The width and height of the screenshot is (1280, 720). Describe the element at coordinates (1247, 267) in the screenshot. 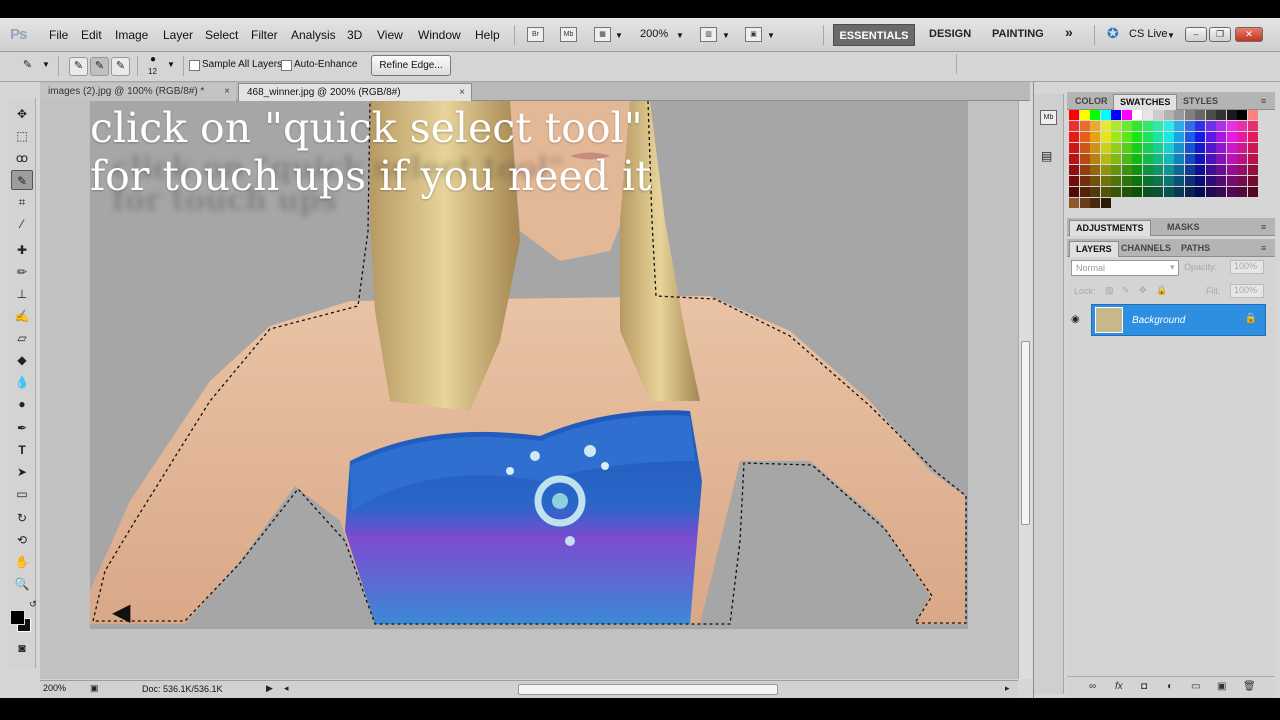

I see `opacity-field: 100%` at that location.